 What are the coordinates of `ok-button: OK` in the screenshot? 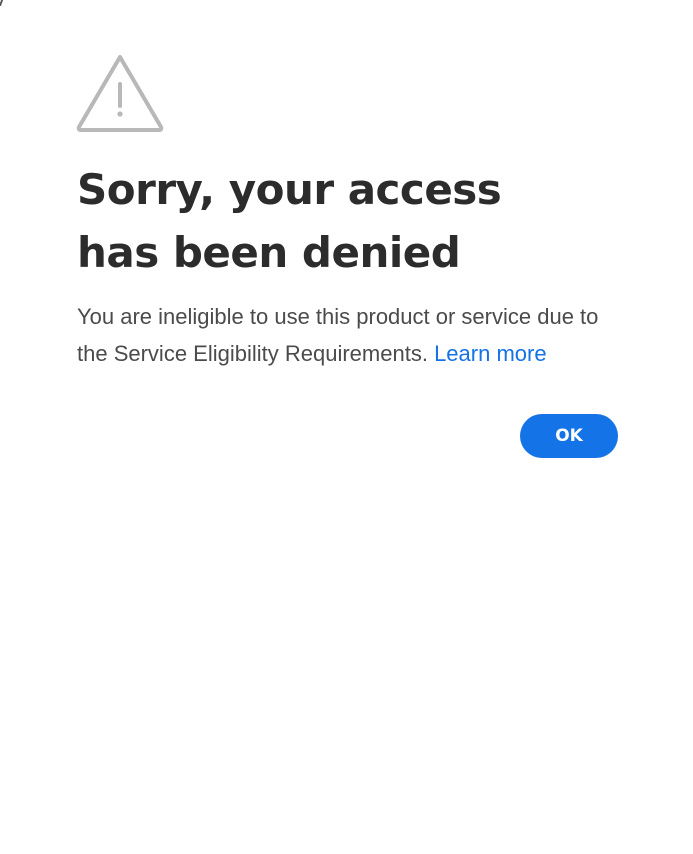 It's located at (569, 436).